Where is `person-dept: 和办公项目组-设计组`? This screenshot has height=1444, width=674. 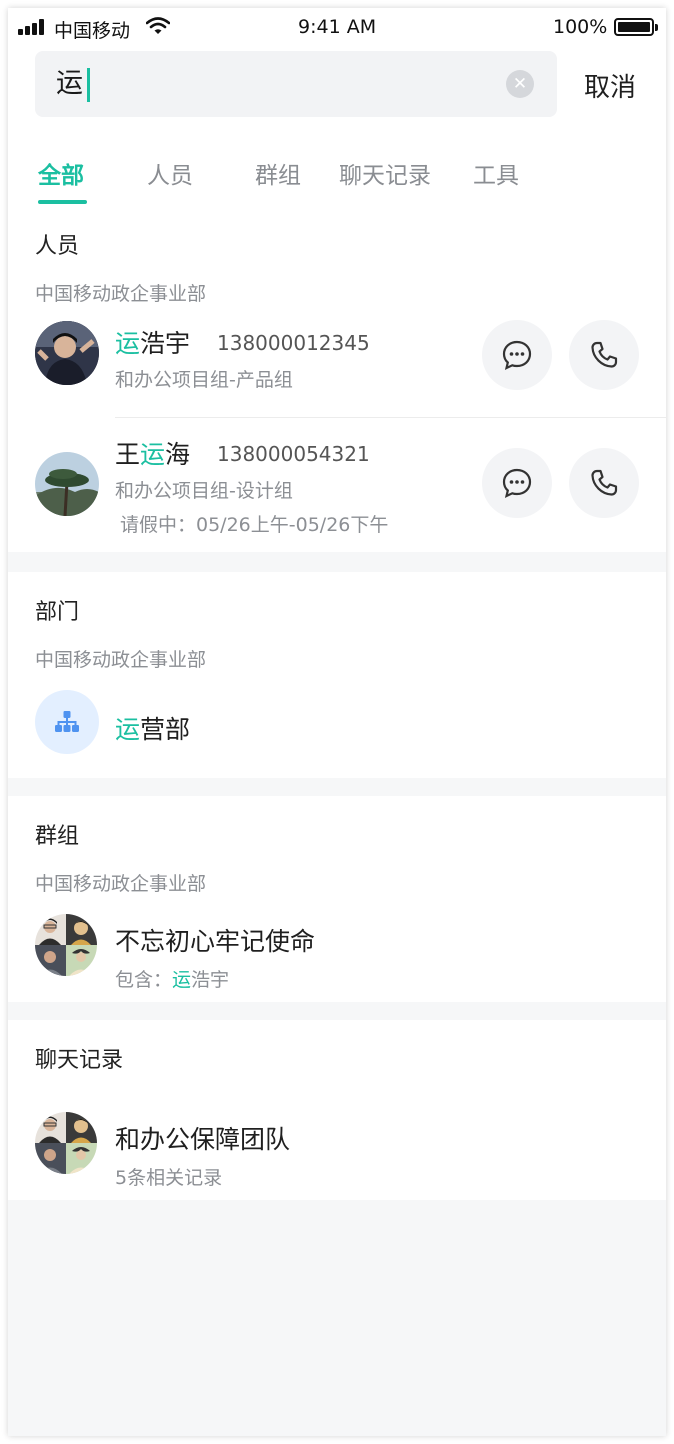 person-dept: 和办公项目组-设计组 is located at coordinates (204, 491).